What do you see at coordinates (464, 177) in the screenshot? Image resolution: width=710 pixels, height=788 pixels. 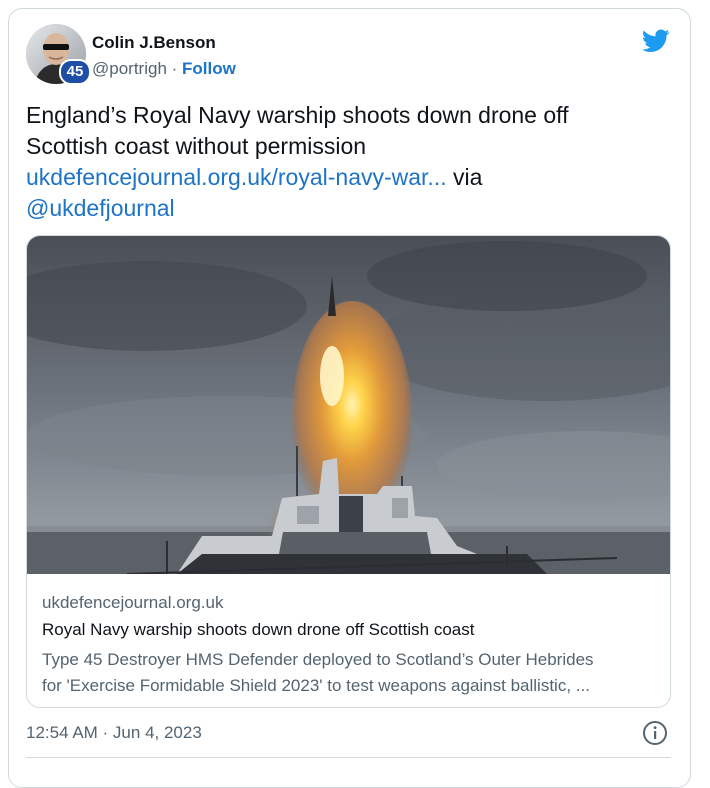 I see `via-text: via` at bounding box center [464, 177].